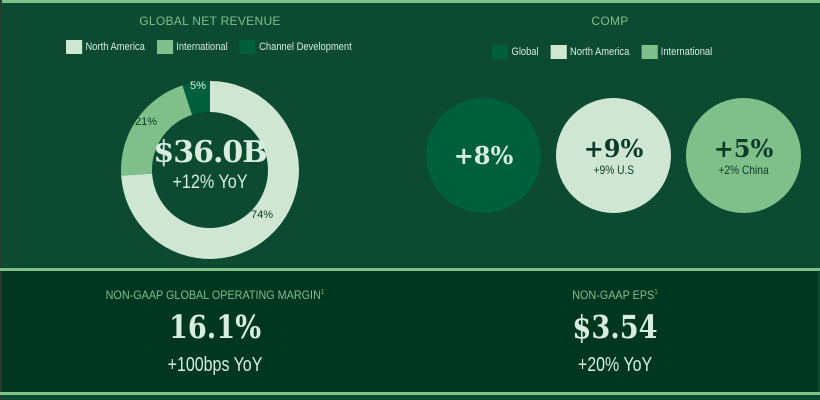 This screenshot has height=400, width=820. Describe the element at coordinates (686, 52) in the screenshot. I see `legend-label: International` at that location.